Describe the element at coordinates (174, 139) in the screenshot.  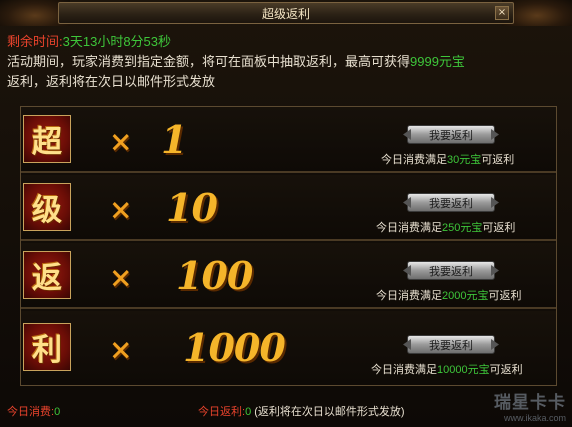
I see `multiplier-value: 1` at that location.